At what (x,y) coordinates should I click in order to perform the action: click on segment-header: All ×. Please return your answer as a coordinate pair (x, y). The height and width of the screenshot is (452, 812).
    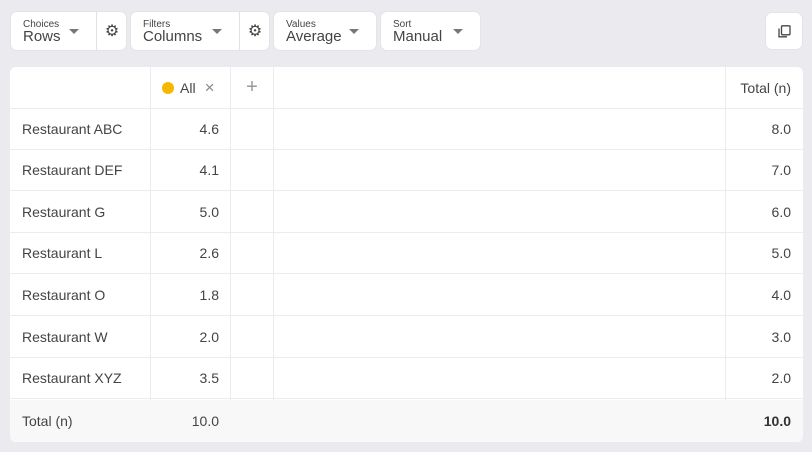
    Looking at the image, I should click on (196, 87).